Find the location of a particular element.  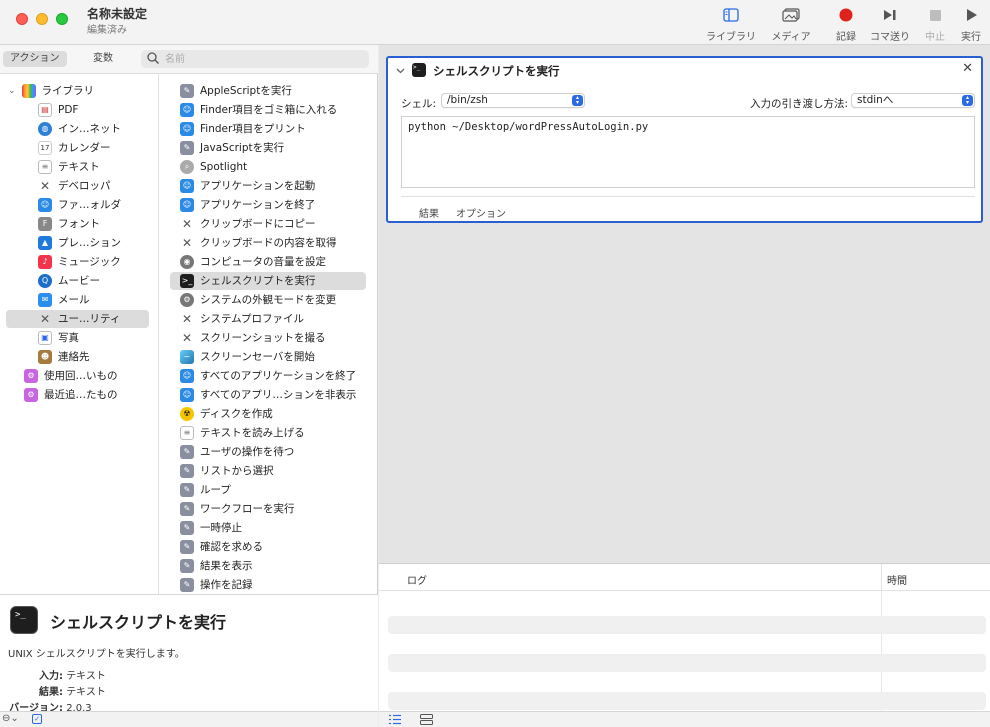

minimize-window-button is located at coordinates (42, 19).